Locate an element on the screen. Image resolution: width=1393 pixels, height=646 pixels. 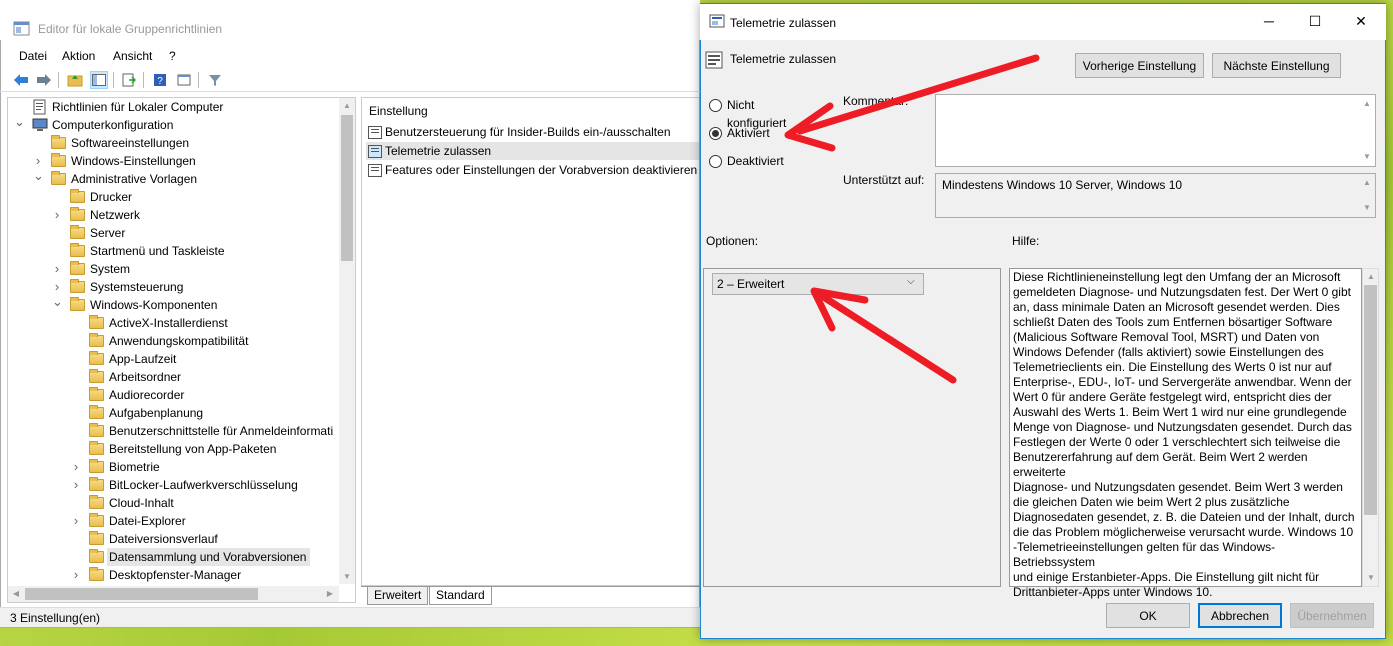
tree-item: Cloud-Inhalt is located at coordinates (143, 503).